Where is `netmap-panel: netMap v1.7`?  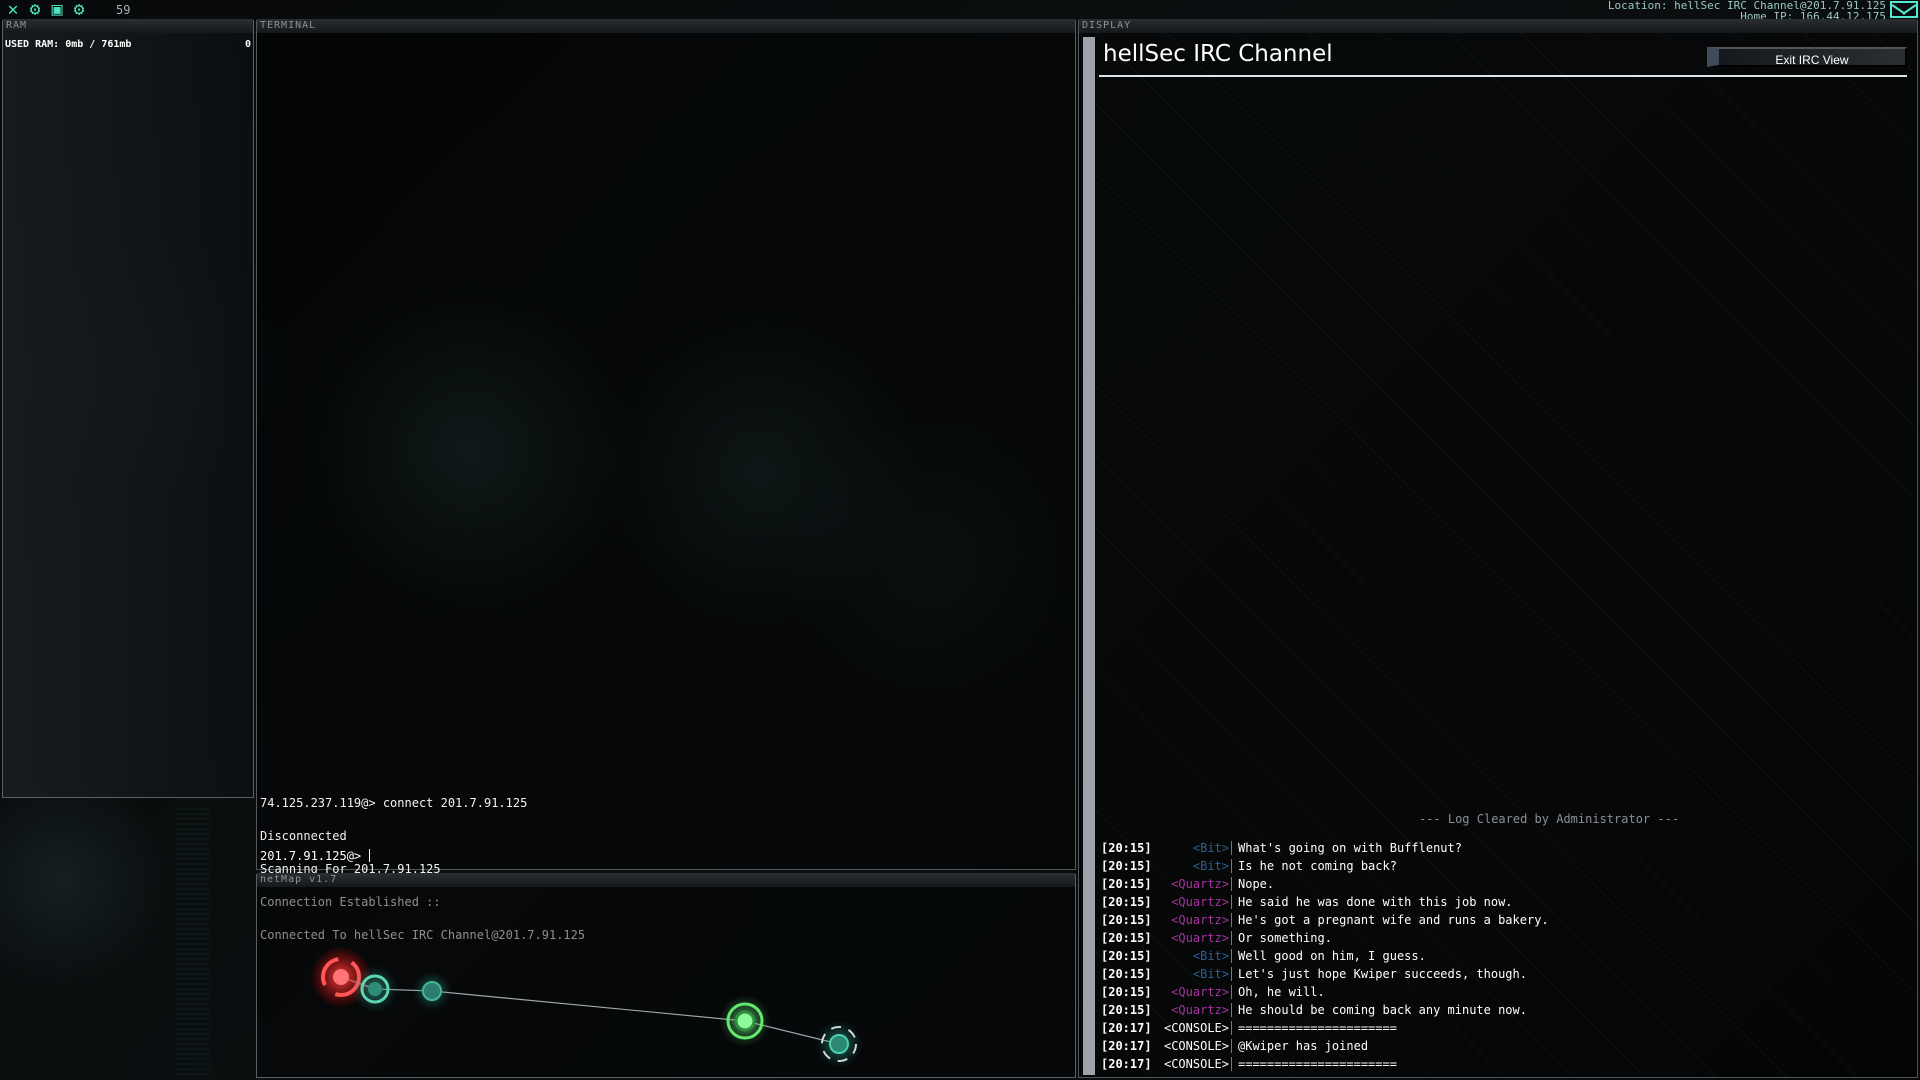 netmap-panel: netMap v1.7 is located at coordinates (666, 975).